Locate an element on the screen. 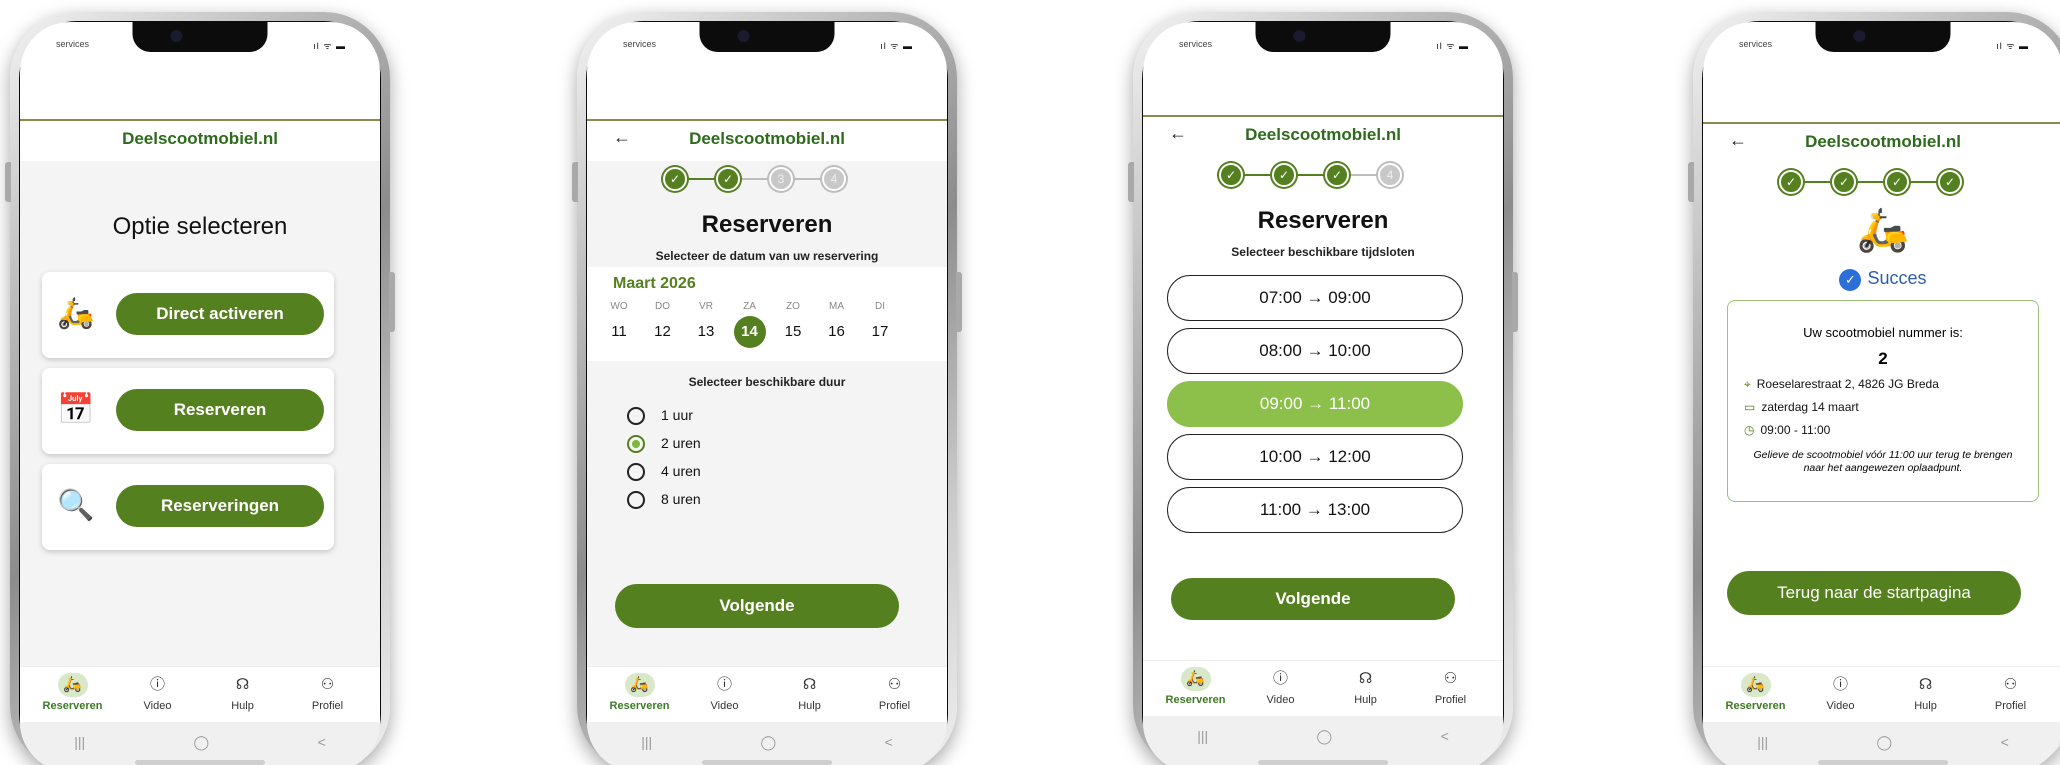 This screenshot has width=2060, height=765. duration-label: 1 uur is located at coordinates (677, 415).